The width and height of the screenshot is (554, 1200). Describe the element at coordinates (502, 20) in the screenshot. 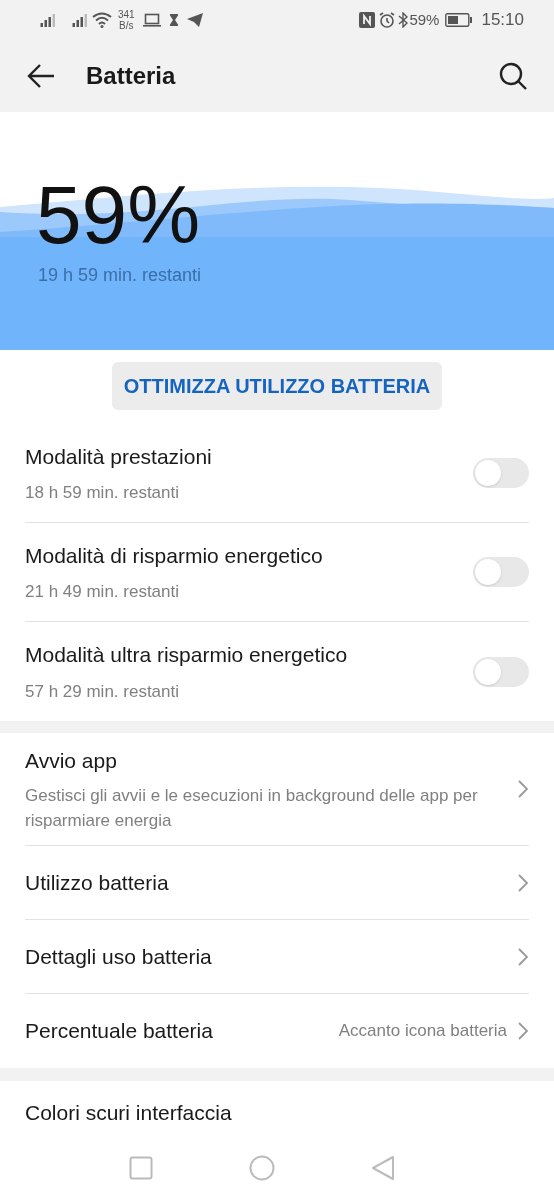

I see `clock-time: 15:10` at that location.